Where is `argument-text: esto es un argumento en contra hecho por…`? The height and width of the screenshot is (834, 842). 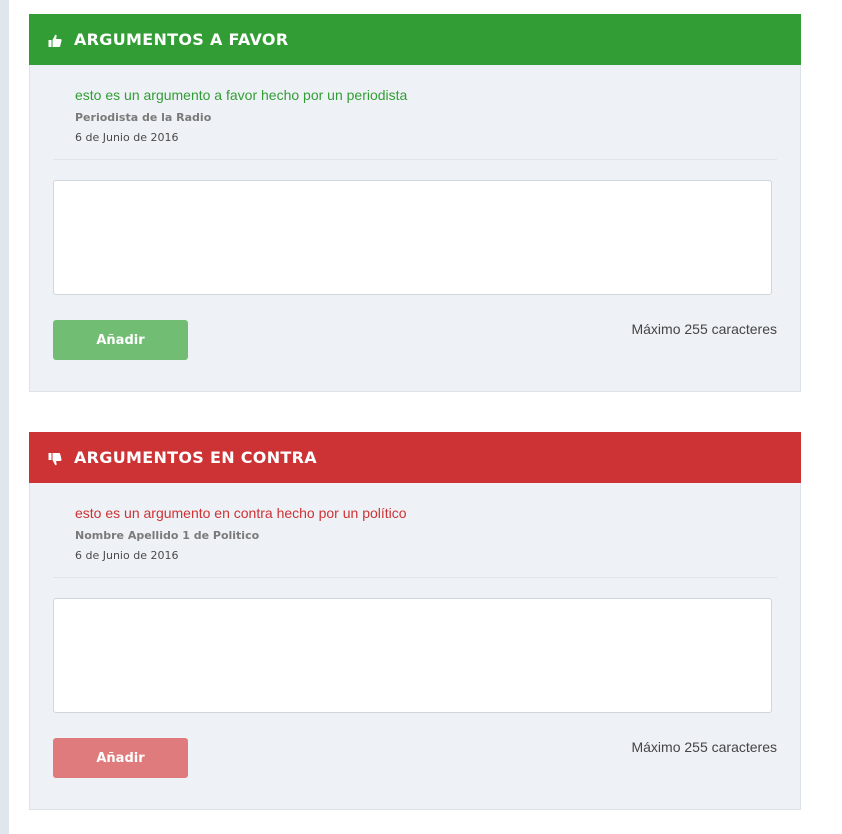
argument-text: esto es un argumento en contra hecho por… is located at coordinates (241, 513).